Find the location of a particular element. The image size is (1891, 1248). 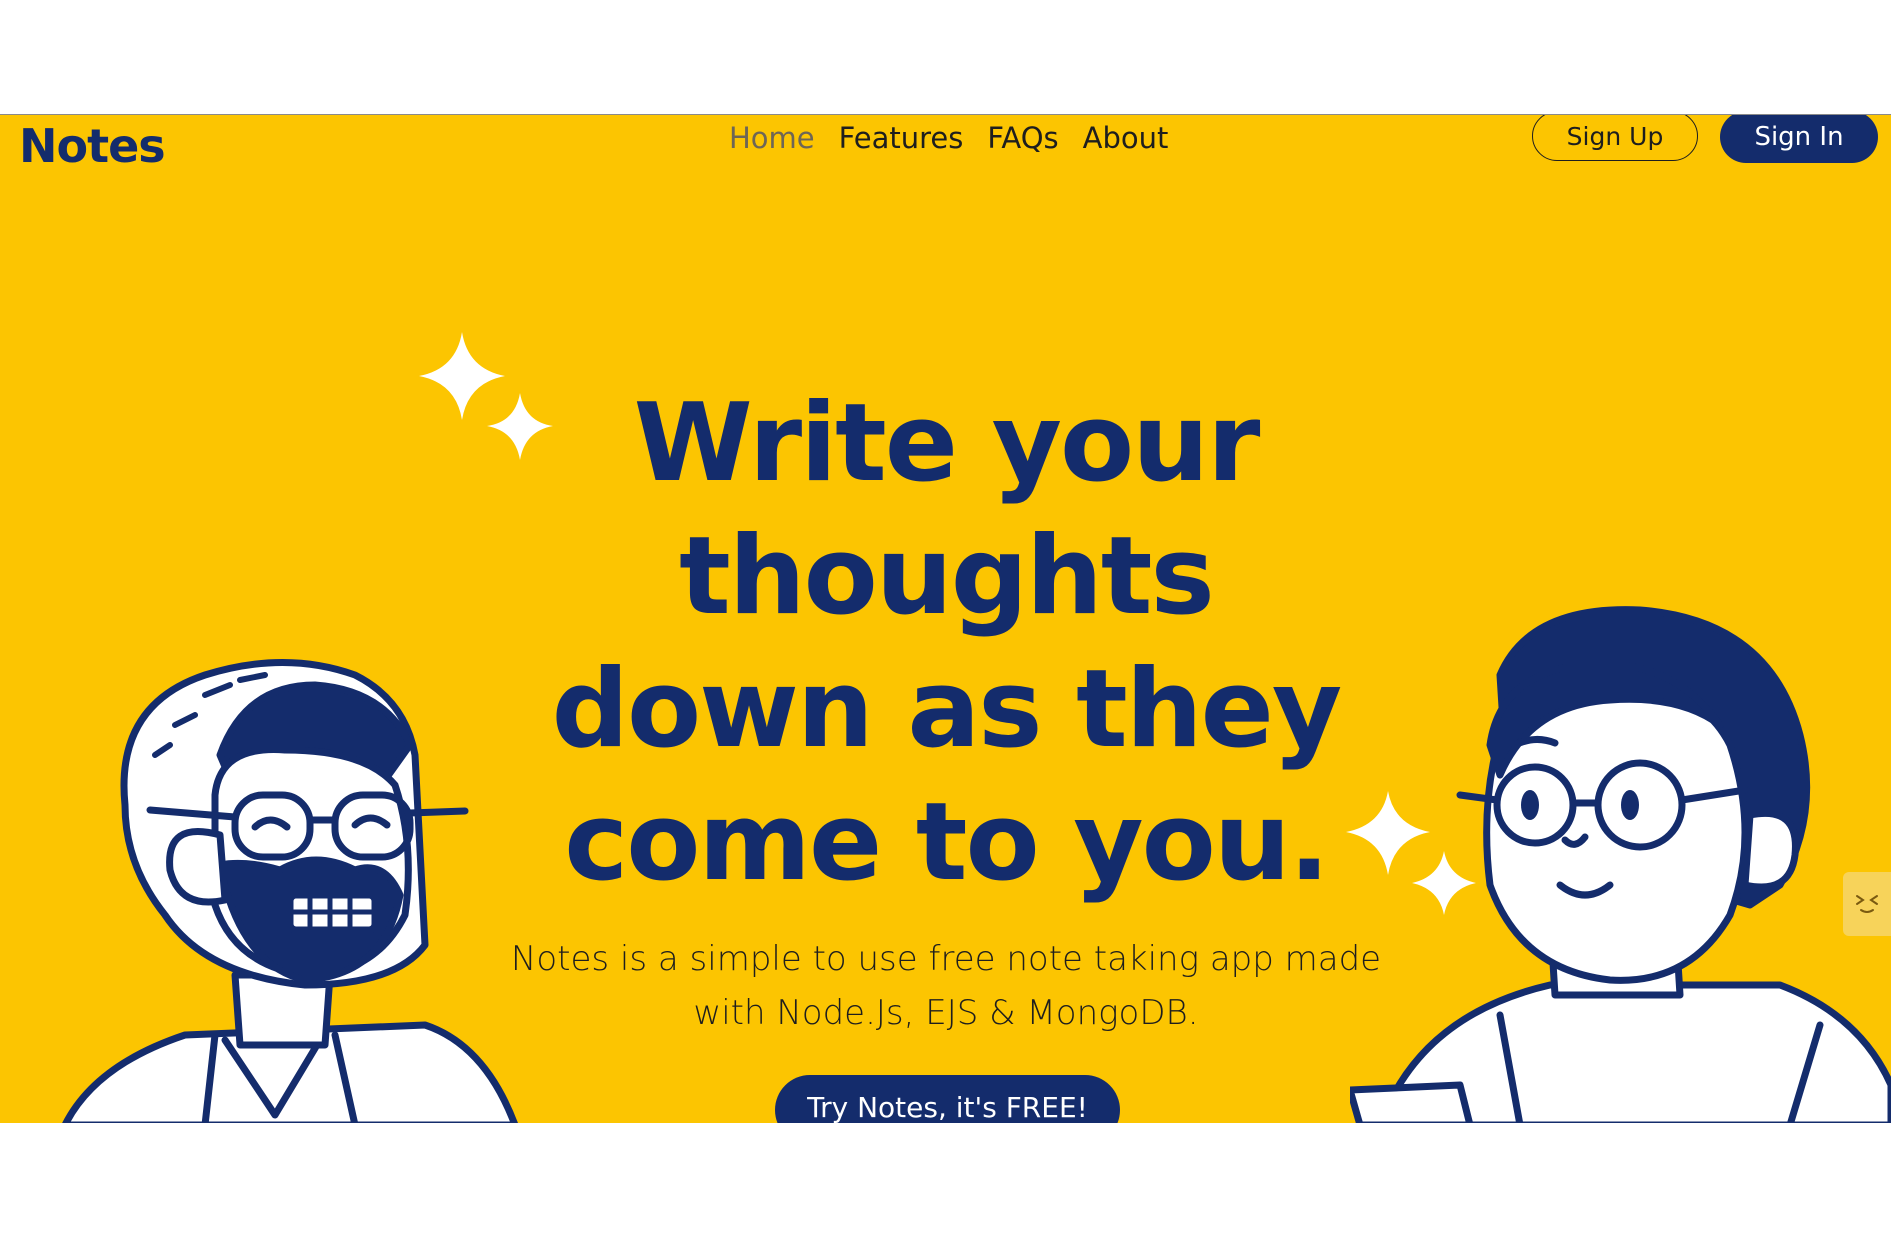

hero-title-line: thoughts is located at coordinates (947, 576).